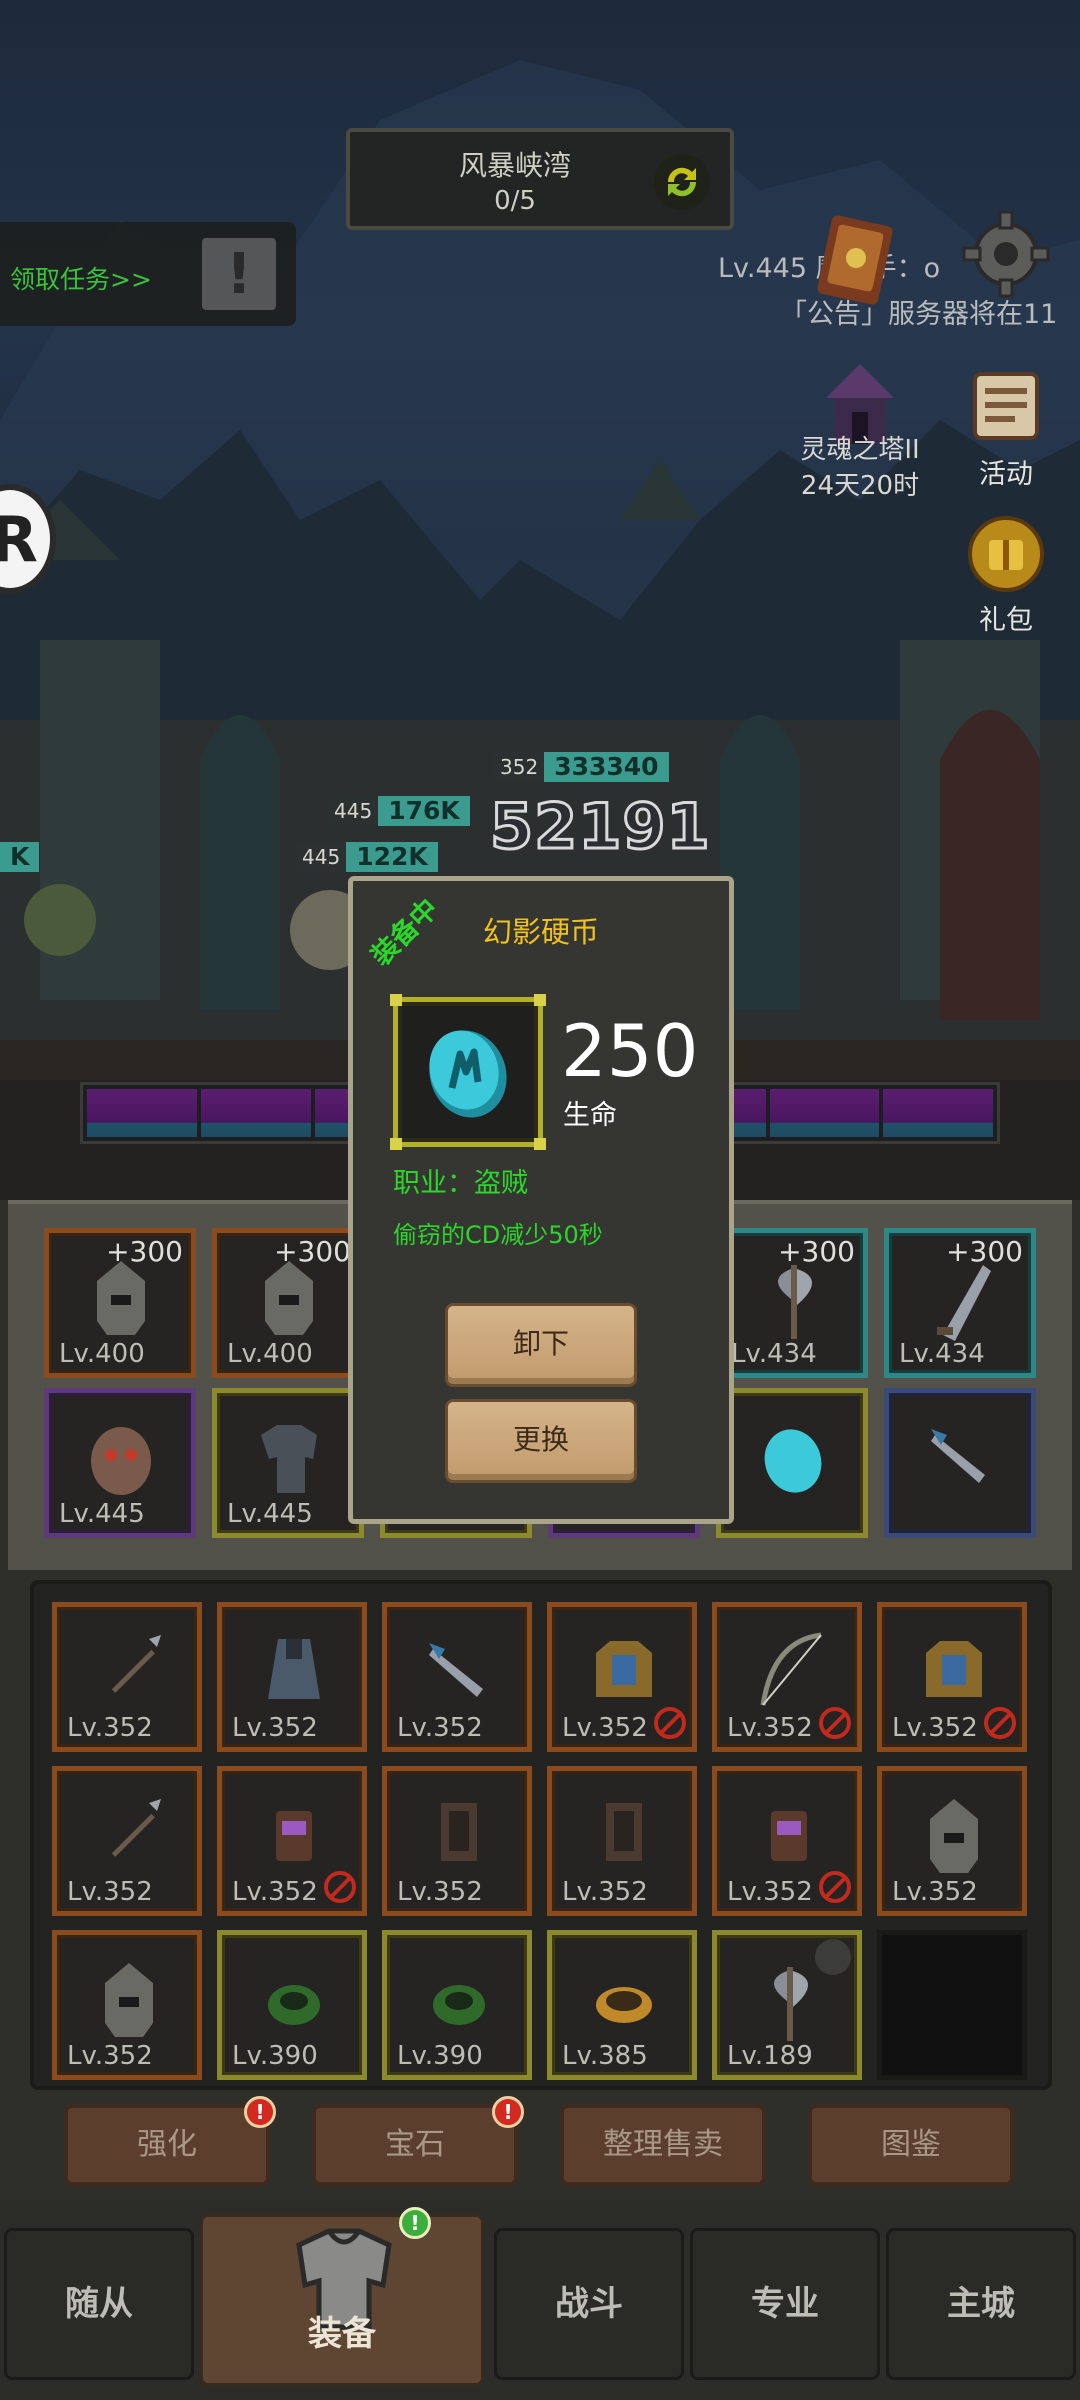 This screenshot has height=2400, width=1080. I want to click on gem-label: 宝石, so click(415, 2144).